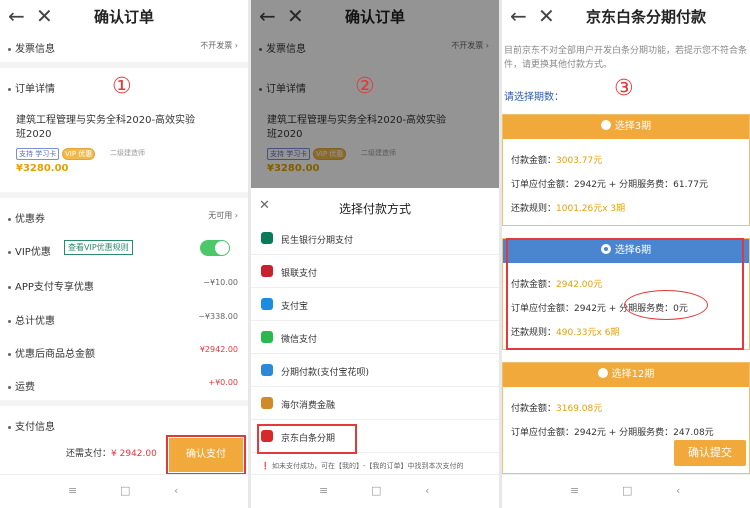 The height and width of the screenshot is (508, 750). Describe the element at coordinates (626, 375) in the screenshot. I see `plan-header: 选择12期` at that location.